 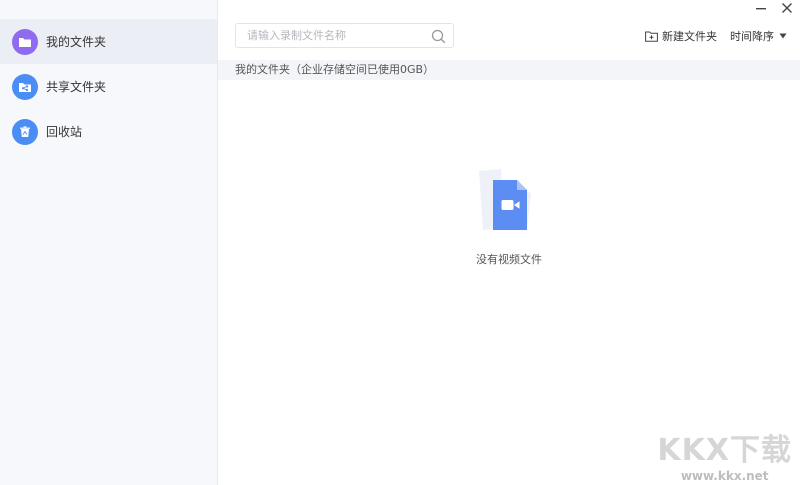 I want to click on empty-state: 没有视频文件, so click(x=509, y=217).